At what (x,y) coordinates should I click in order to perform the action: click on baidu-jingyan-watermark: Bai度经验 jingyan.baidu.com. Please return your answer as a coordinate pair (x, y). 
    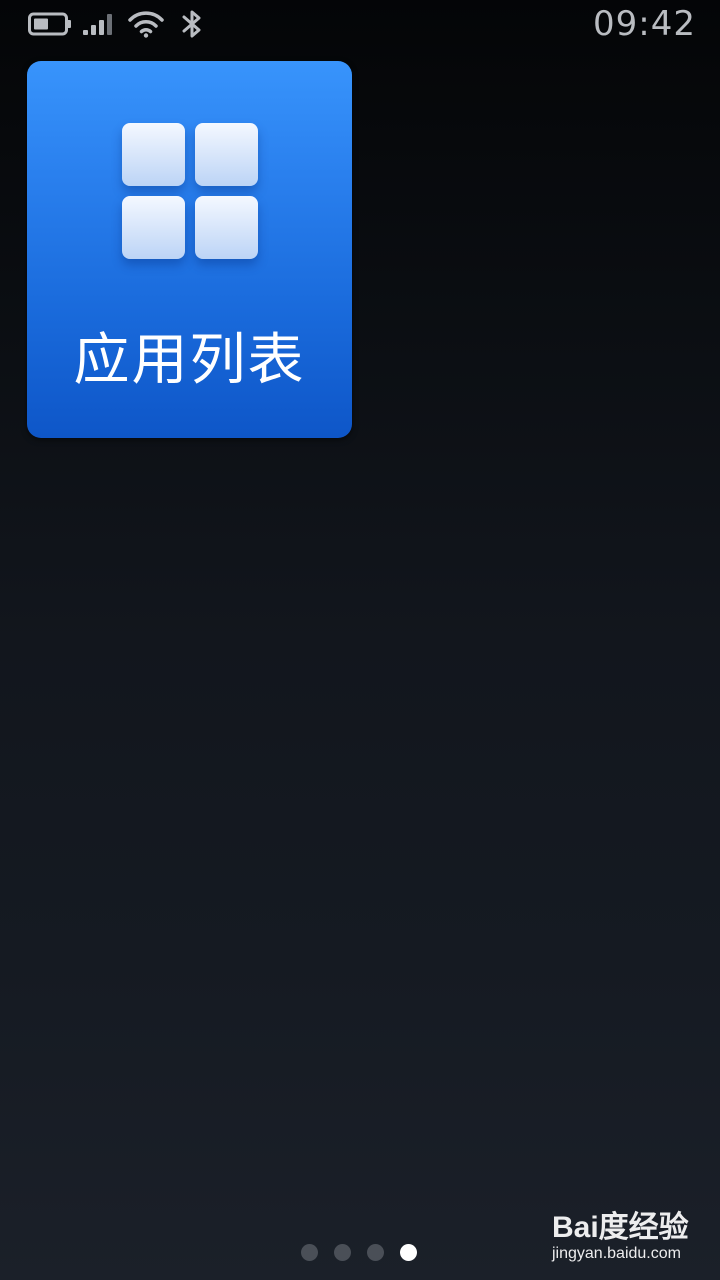
    Looking at the image, I should click on (627, 1235).